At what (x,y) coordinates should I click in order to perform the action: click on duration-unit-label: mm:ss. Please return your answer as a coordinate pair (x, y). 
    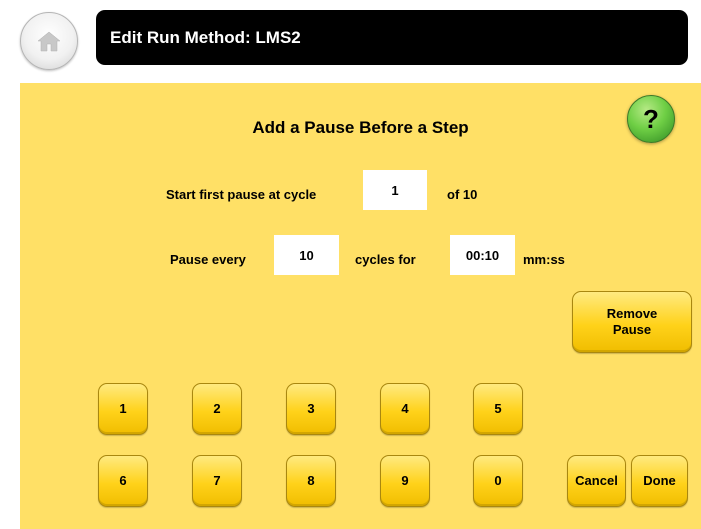
    Looking at the image, I should click on (544, 259).